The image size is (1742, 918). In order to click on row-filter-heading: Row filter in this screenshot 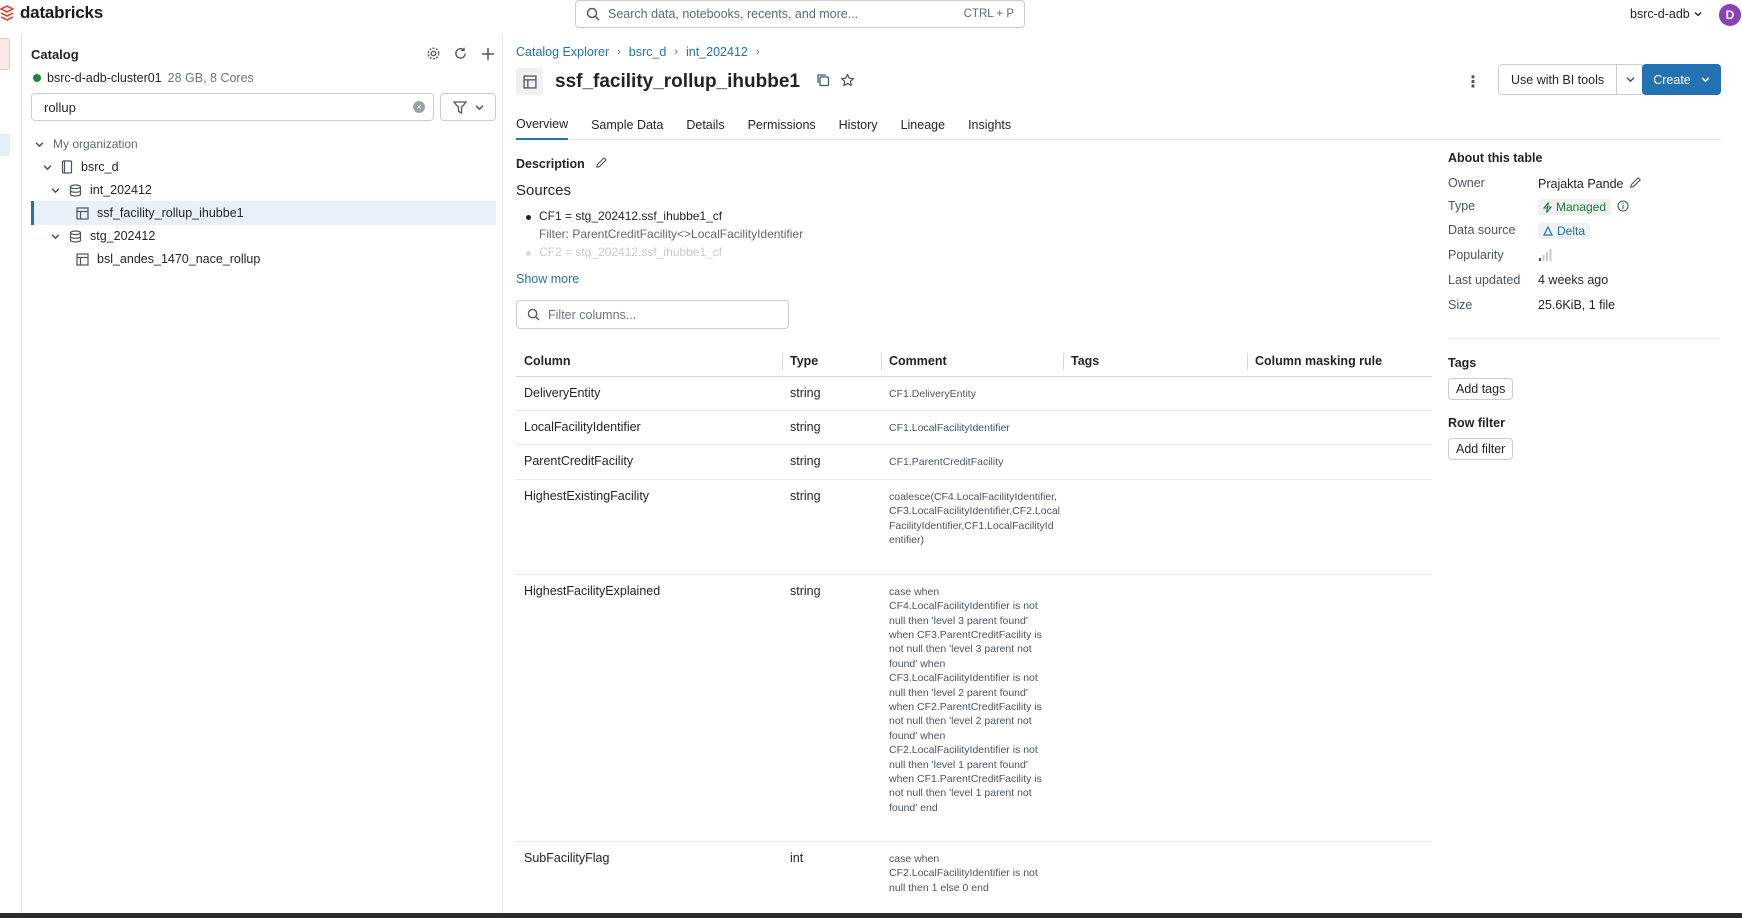, I will do `click(1476, 423)`.